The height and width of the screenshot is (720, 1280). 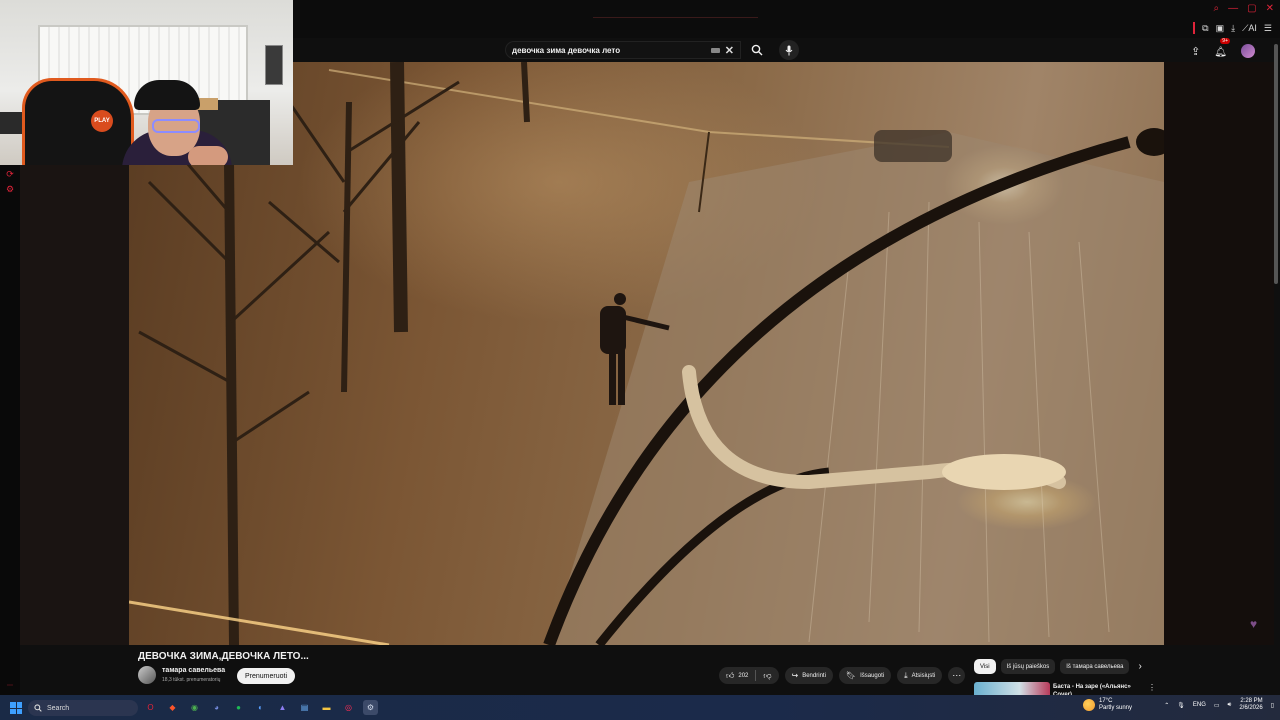 What do you see at coordinates (191, 680) in the screenshot?
I see `subscriber-count: 18,3 tūkst. prenumeratorių` at bounding box center [191, 680].